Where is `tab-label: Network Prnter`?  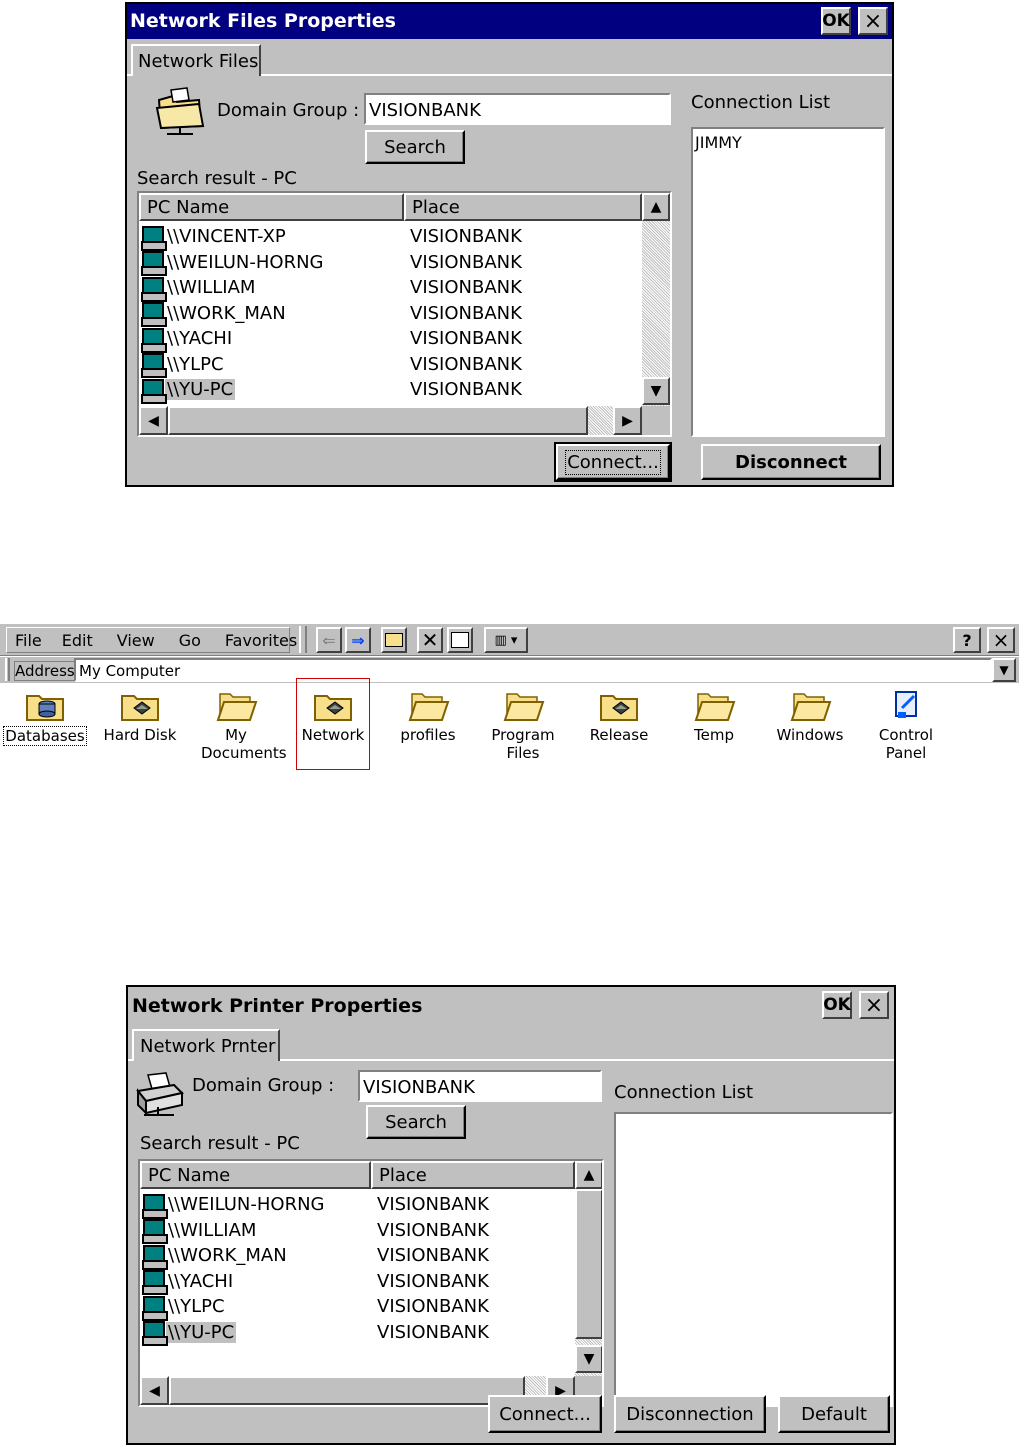 tab-label: Network Prnter is located at coordinates (208, 1046).